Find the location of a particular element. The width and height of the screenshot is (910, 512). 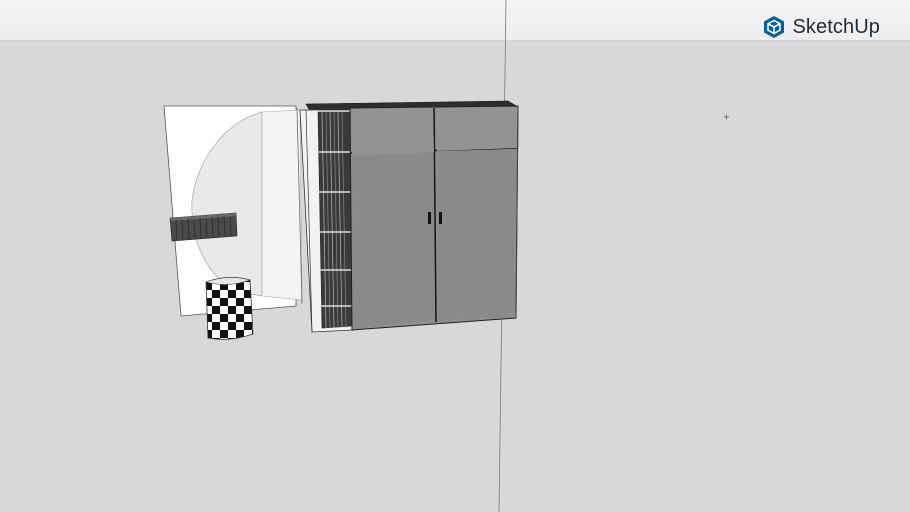

origin-marker is located at coordinates (726, 117).